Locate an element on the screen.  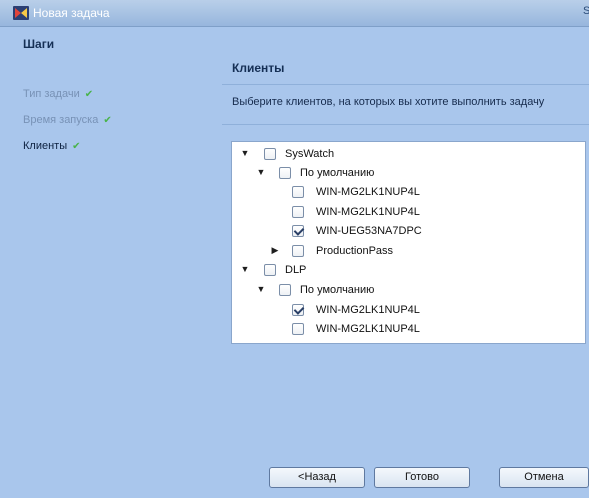
steps-heading: Шаги is located at coordinates (39, 44).